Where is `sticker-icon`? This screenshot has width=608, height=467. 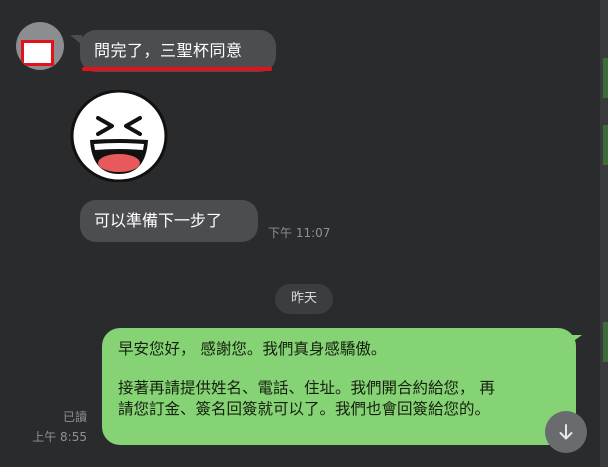 sticker-icon is located at coordinates (119, 136).